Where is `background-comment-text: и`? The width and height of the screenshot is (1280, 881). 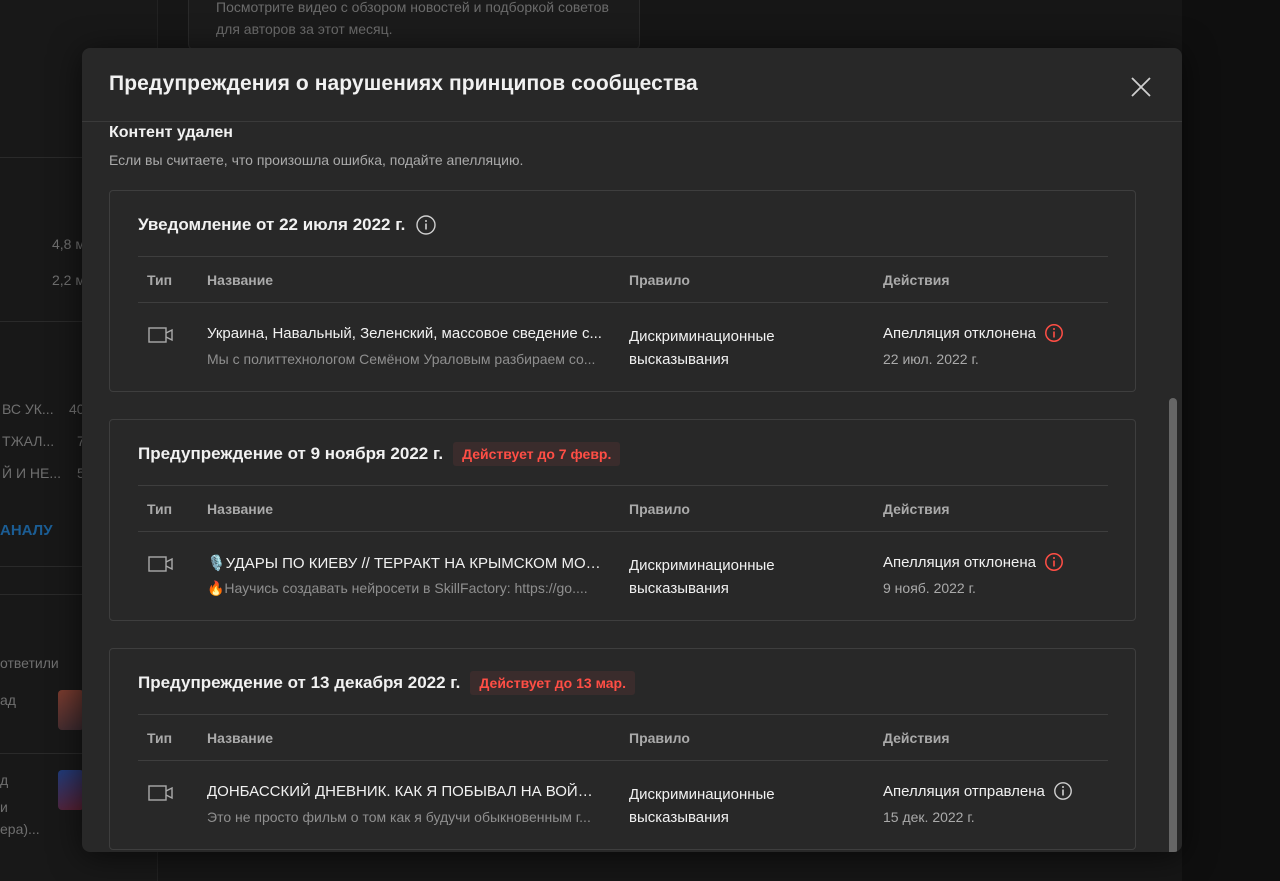 background-comment-text: и is located at coordinates (4, 807).